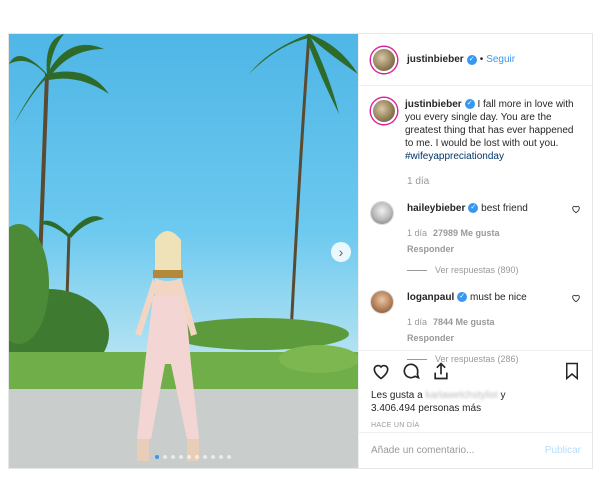 The width and height of the screenshot is (600, 500). I want to click on post-timestamp: HACE UN DÍA, so click(476, 425).